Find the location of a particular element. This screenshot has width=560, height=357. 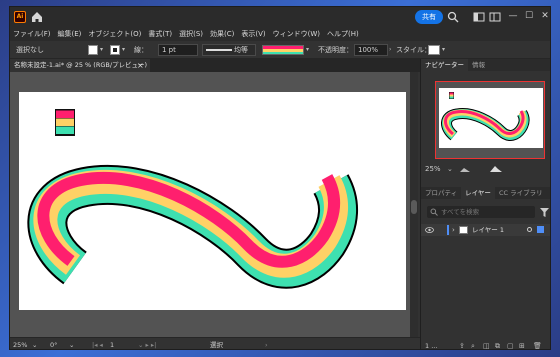

zoom-select: 25% is located at coordinates (20, 344).